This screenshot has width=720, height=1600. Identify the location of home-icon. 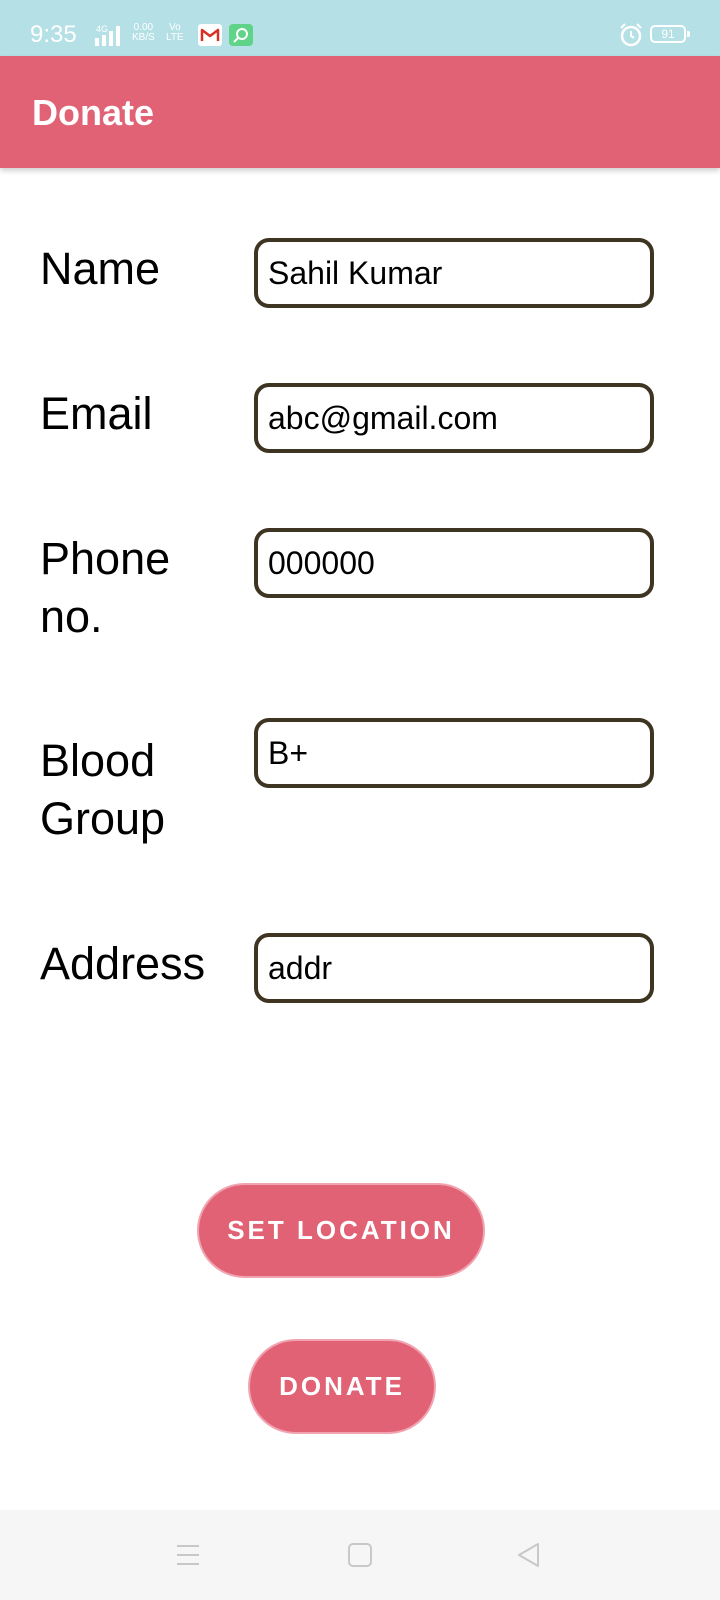
(360, 1555).